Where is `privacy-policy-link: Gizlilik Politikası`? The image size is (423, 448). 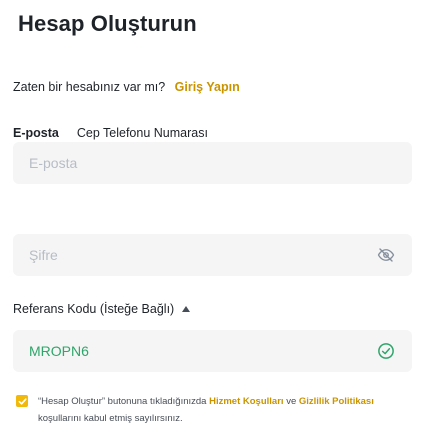 privacy-policy-link: Gizlilik Politikası is located at coordinates (336, 401).